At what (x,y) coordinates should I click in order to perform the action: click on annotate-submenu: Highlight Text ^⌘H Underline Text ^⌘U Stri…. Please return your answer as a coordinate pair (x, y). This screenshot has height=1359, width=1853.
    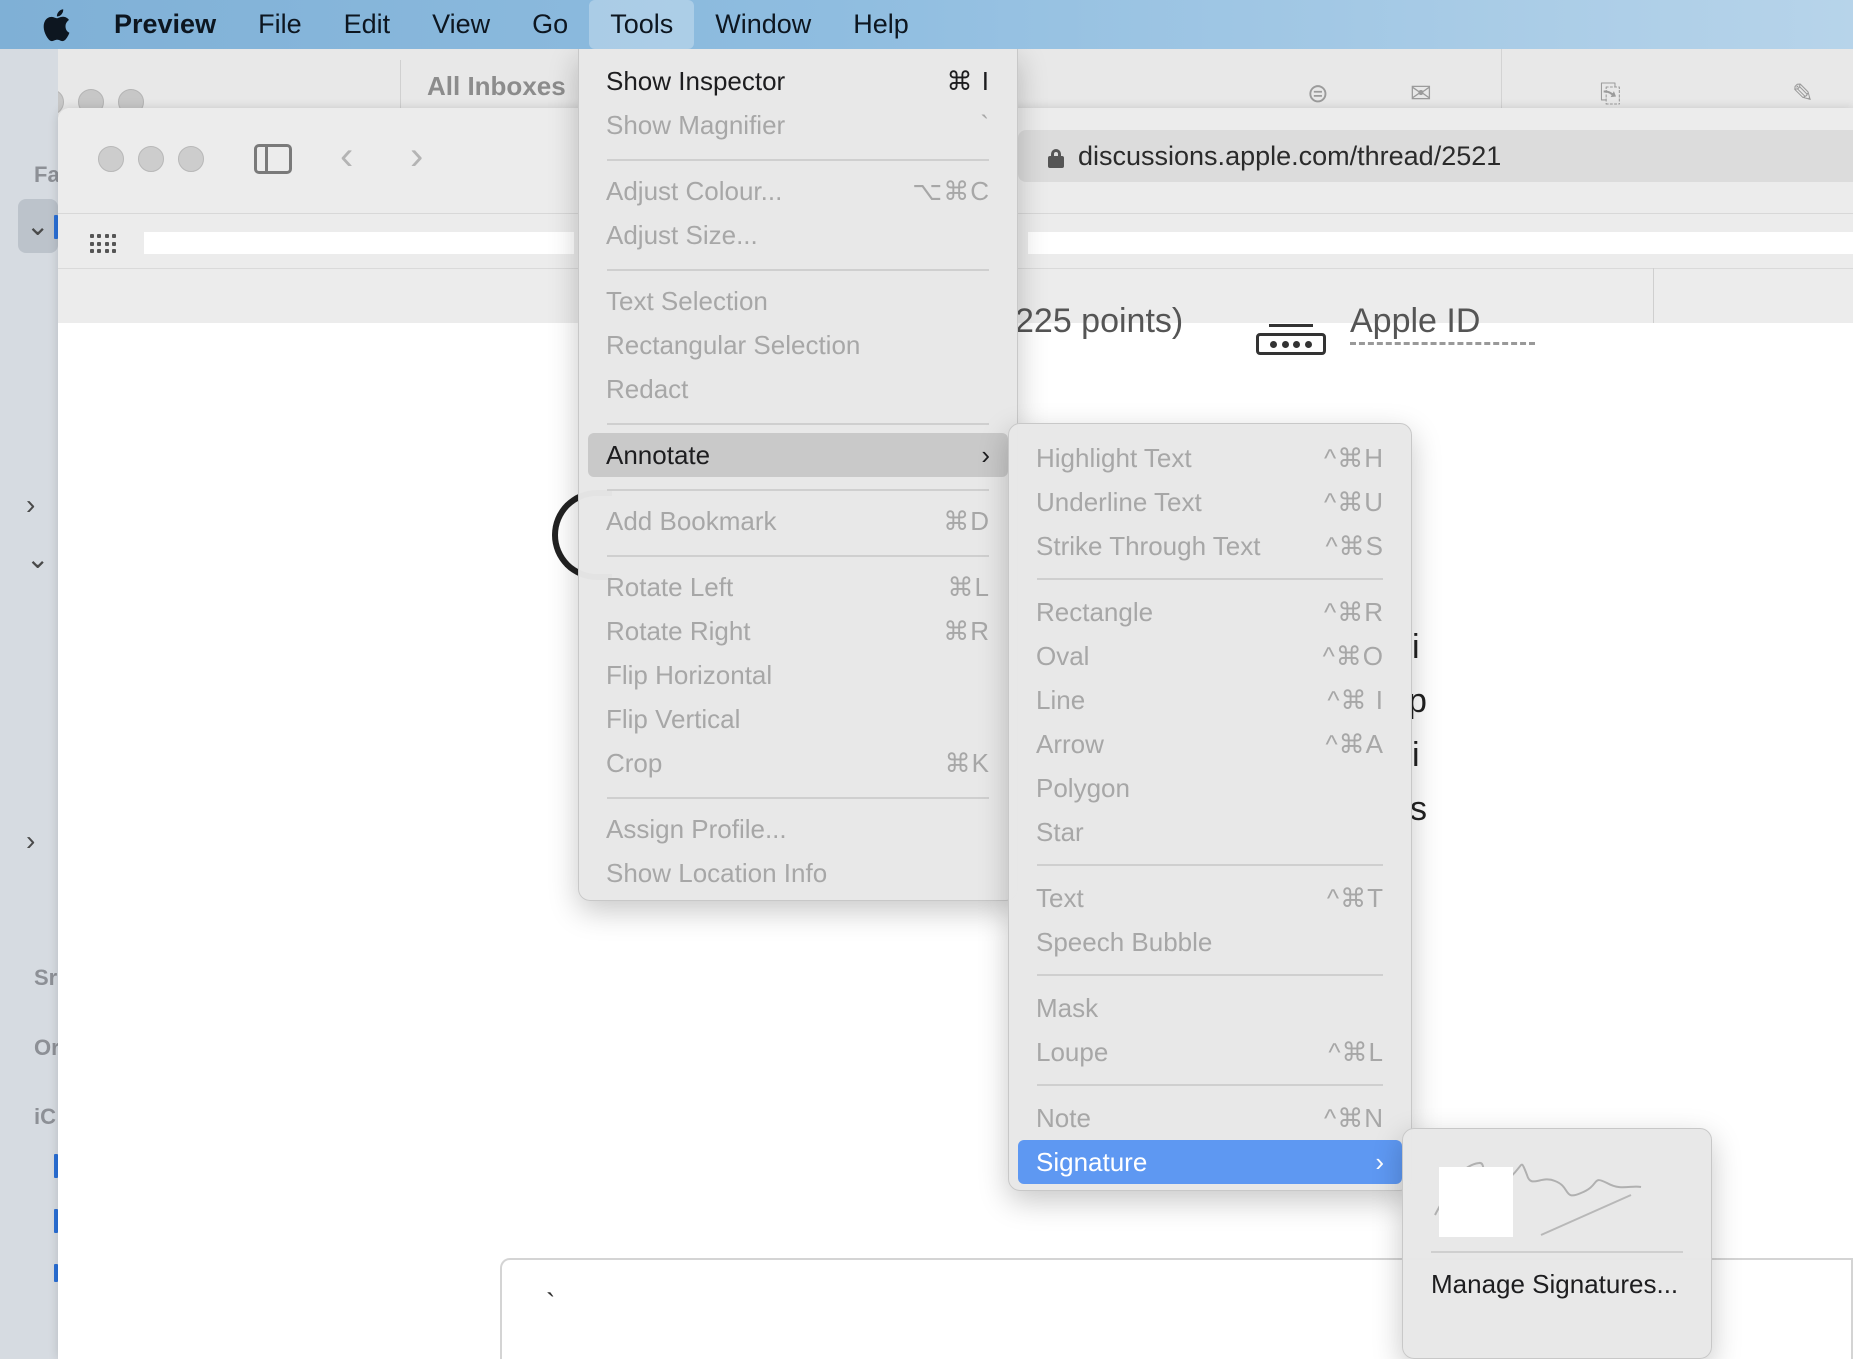
    Looking at the image, I should click on (1210, 807).